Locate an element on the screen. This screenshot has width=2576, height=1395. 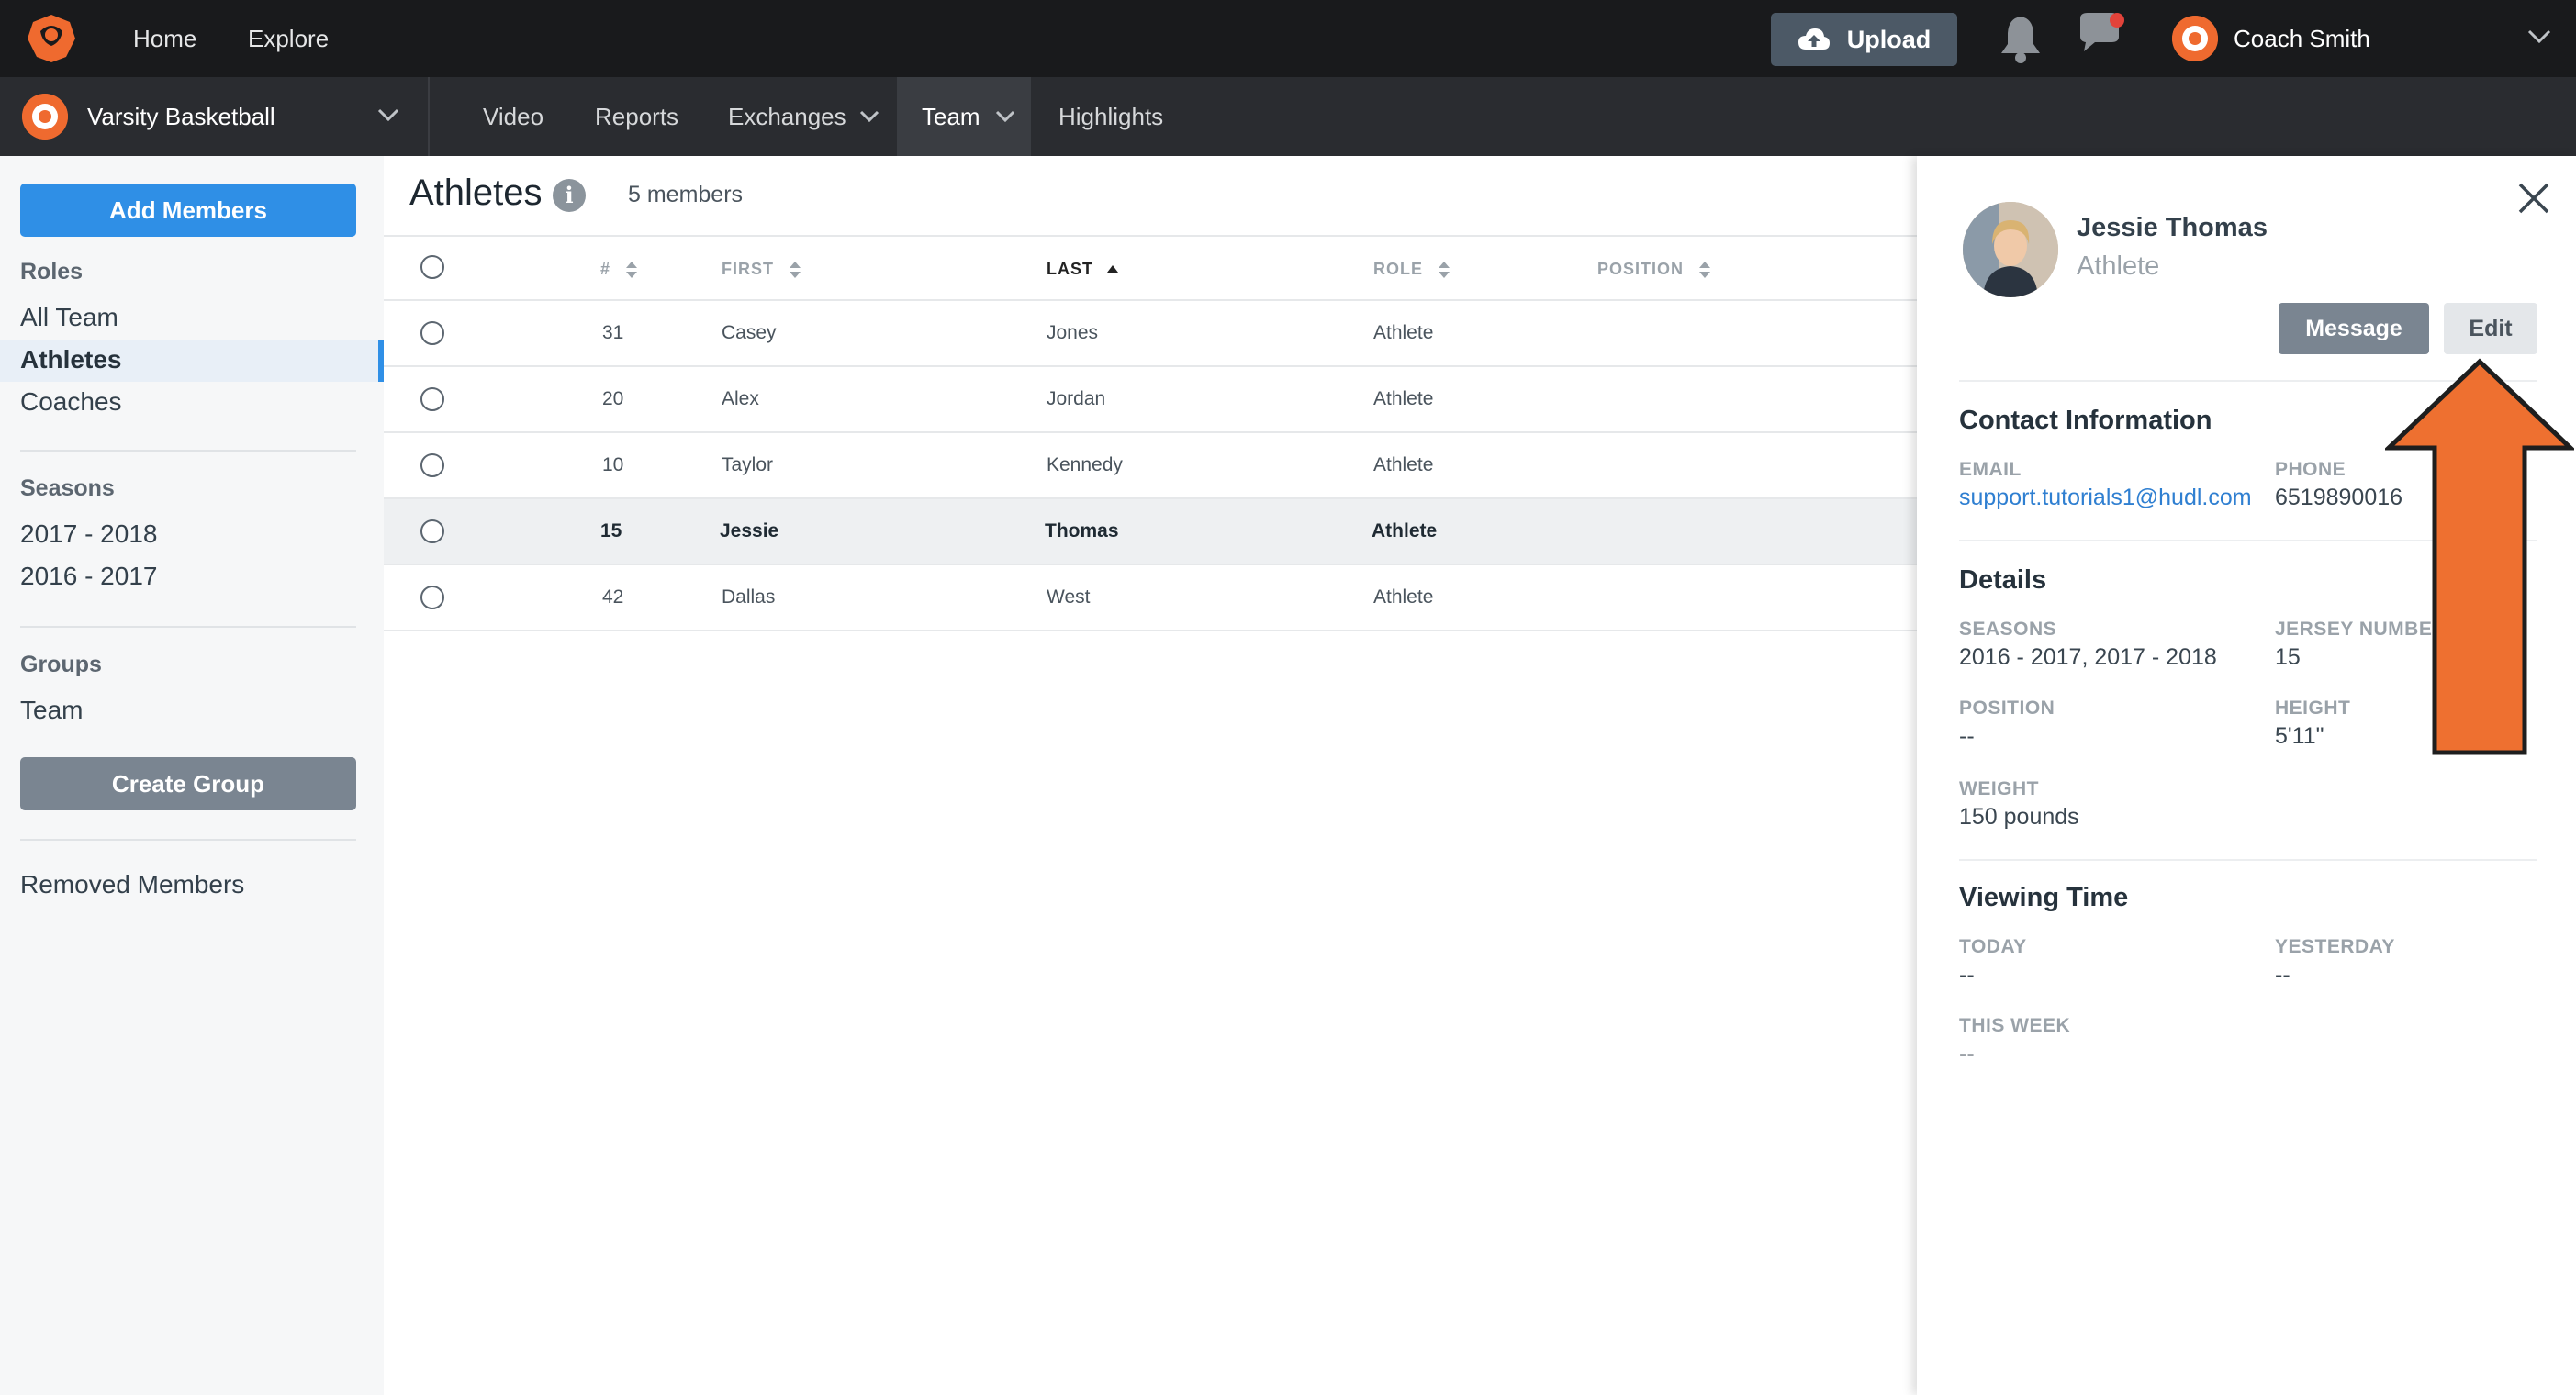
email-link: support.tutorials1@hudl.com is located at coordinates (2105, 498).